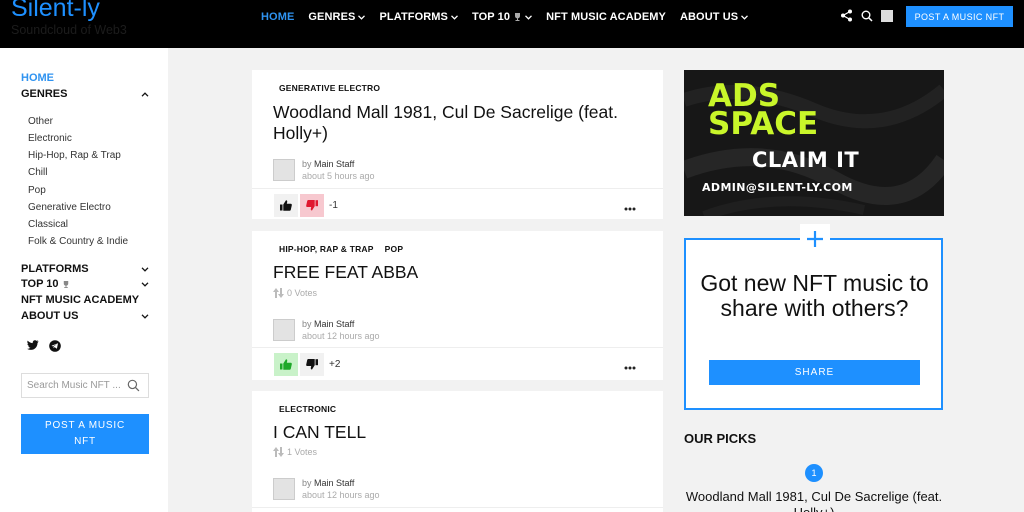  I want to click on thumbs-up-icon, so click(286, 364).